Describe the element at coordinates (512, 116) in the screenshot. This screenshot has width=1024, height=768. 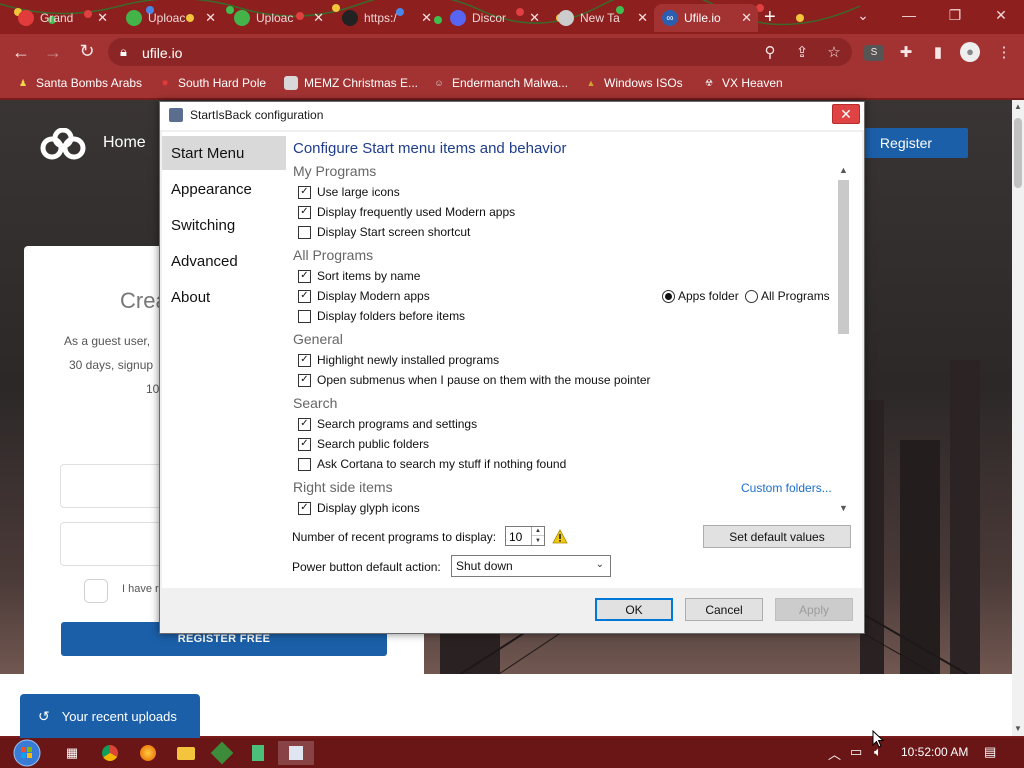
I see `dialog-titlebar: StartIsBack configuration ✕` at that location.